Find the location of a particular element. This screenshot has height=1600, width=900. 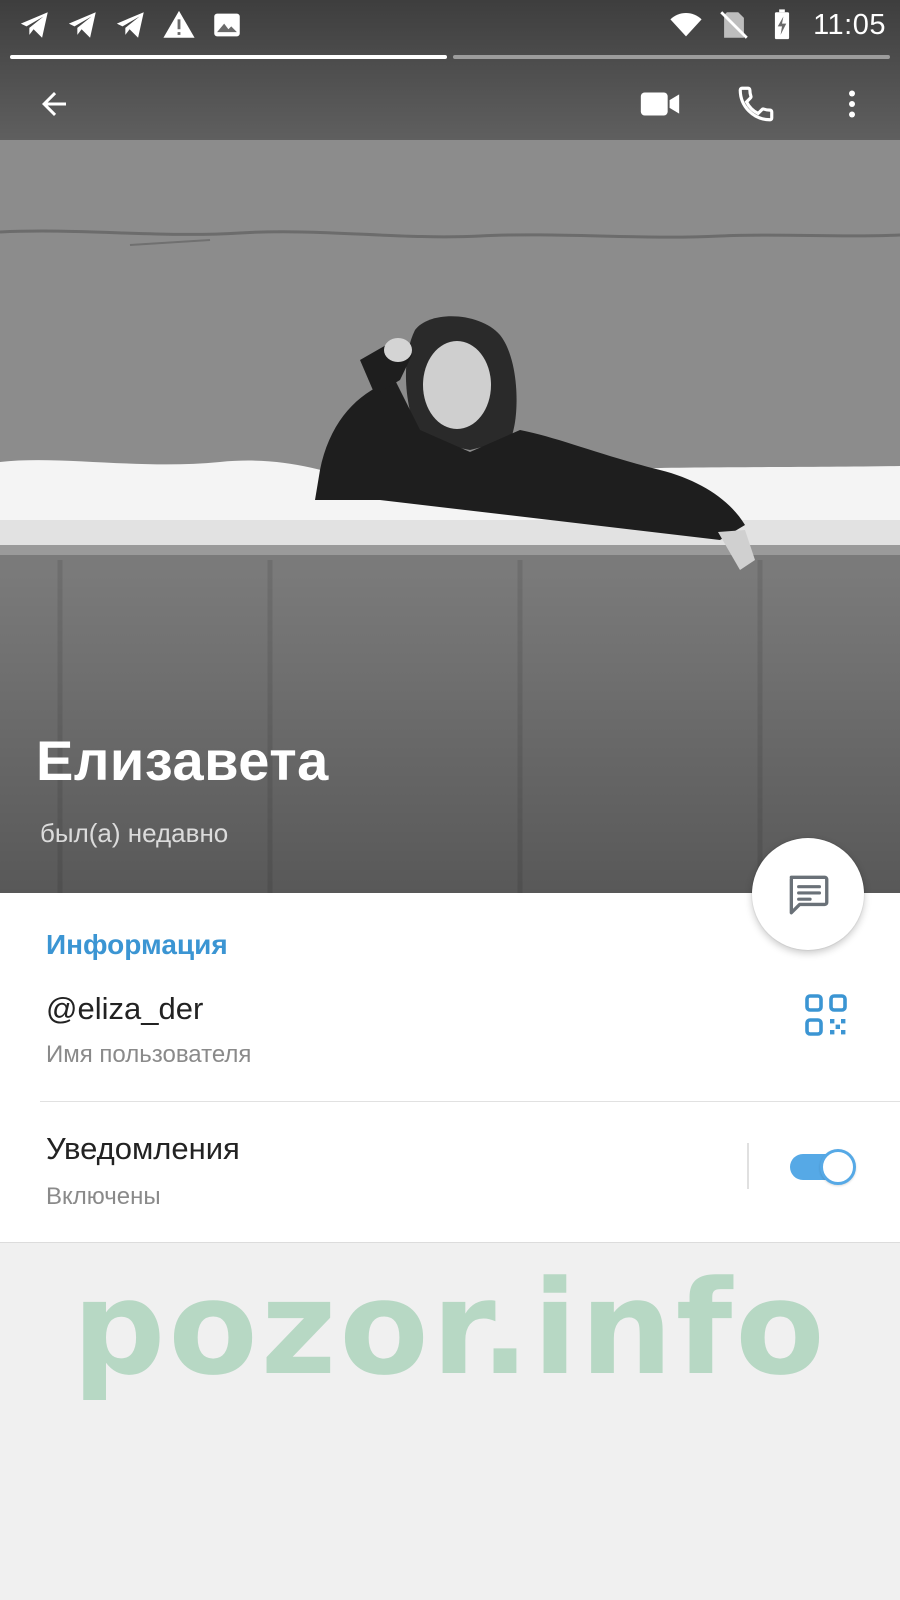

more-options-button is located at coordinates (852, 104).